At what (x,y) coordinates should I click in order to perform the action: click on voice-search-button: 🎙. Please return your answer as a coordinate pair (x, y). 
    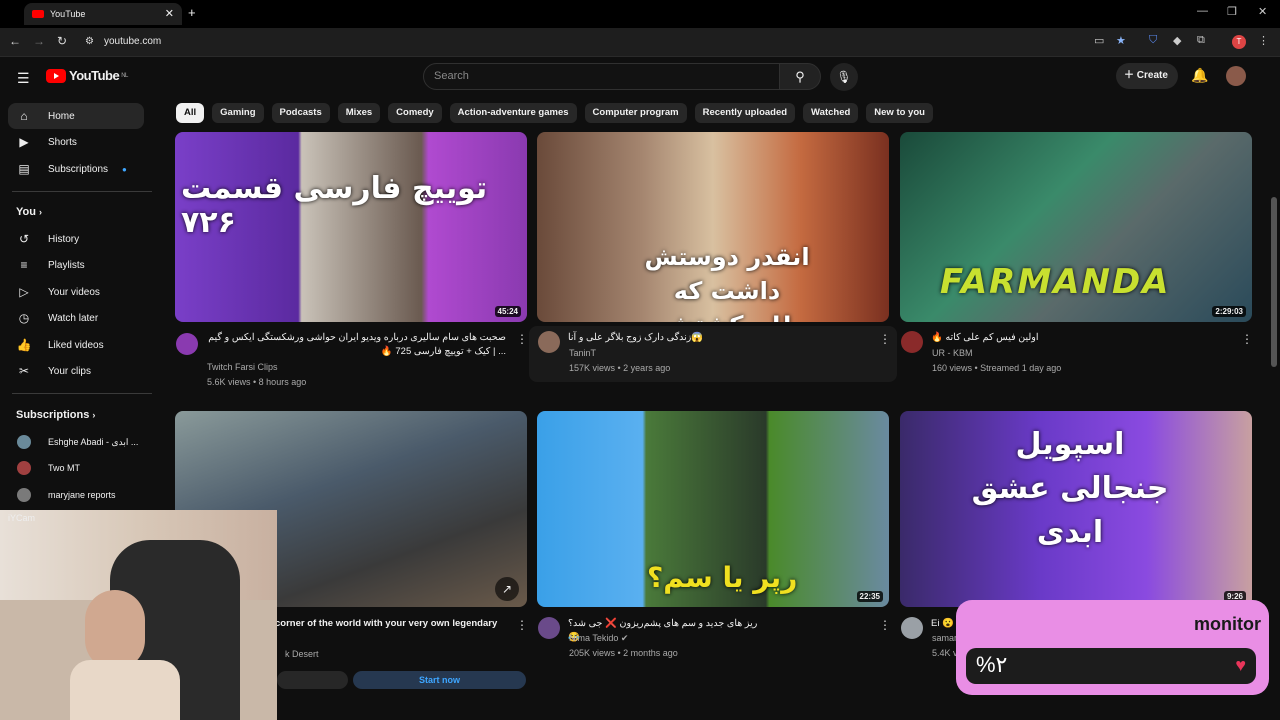
    Looking at the image, I should click on (844, 77).